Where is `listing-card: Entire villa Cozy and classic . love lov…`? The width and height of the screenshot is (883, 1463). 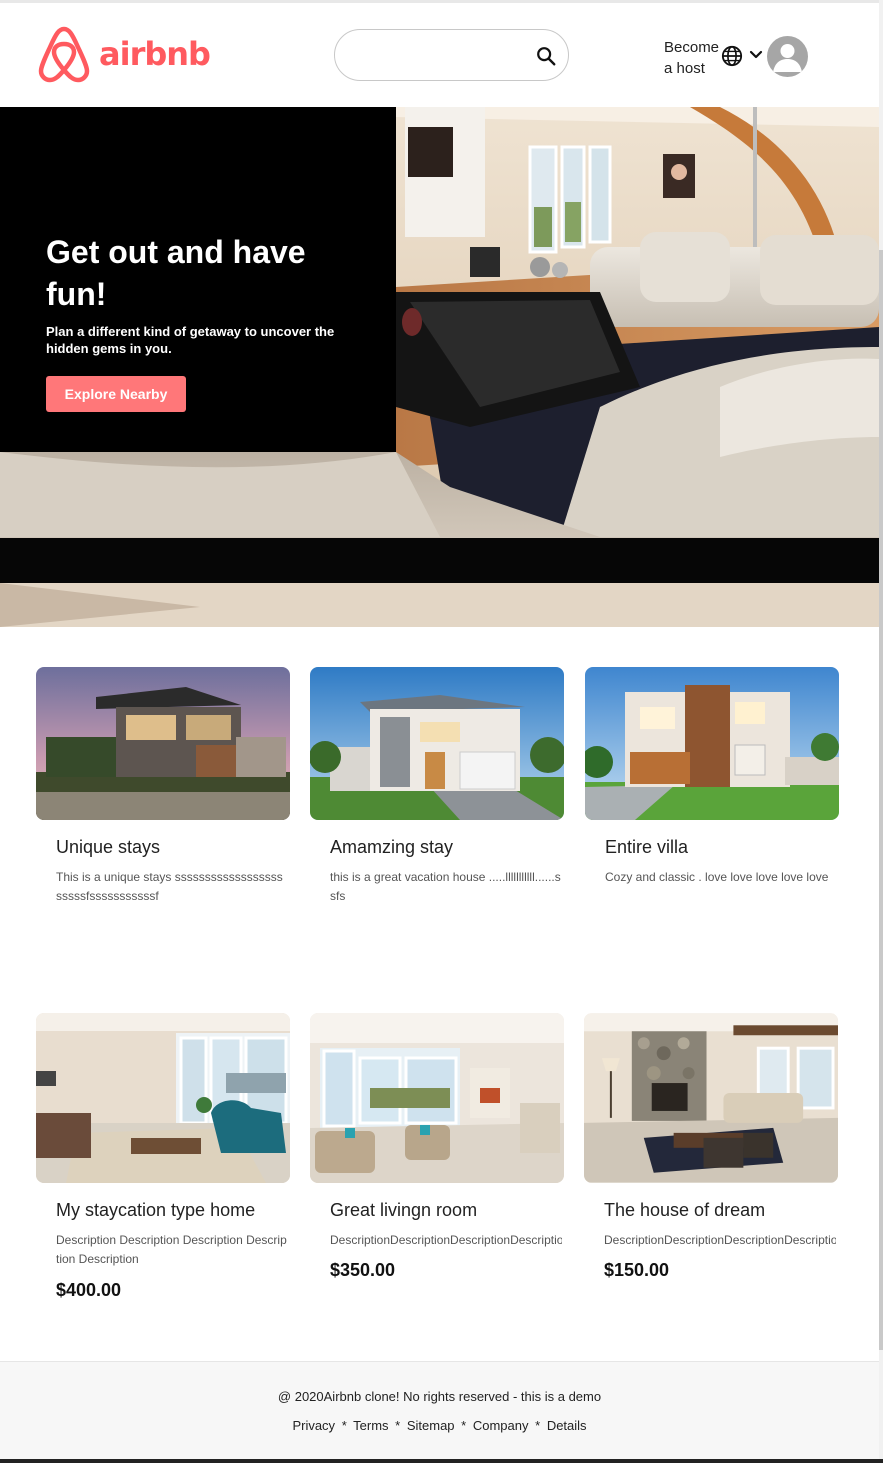 listing-card: Entire villa Cozy and classic . love lov… is located at coordinates (712, 797).